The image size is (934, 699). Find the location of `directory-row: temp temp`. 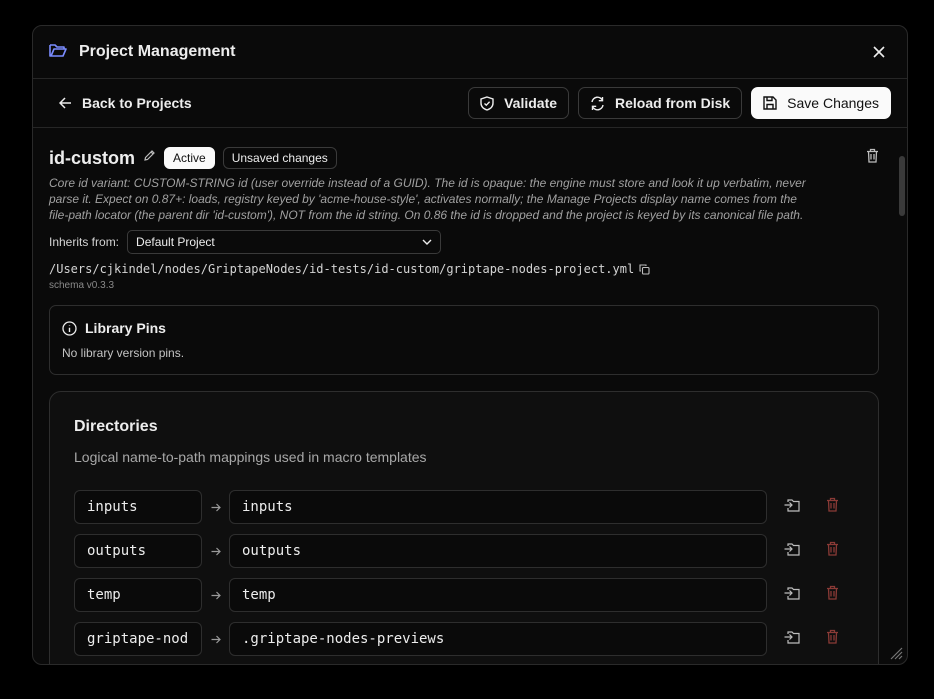

directory-row: temp temp is located at coordinates (464, 595).